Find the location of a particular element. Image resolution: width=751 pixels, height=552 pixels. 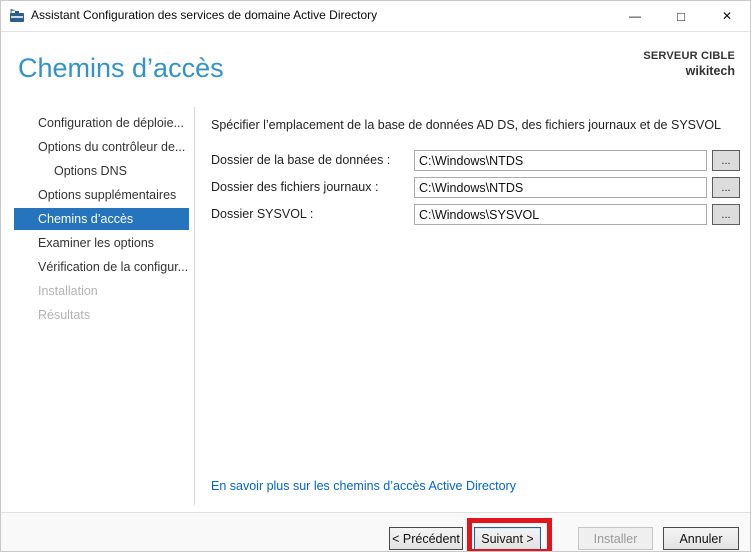

window-controls: — □ ✕ is located at coordinates (681, 16).